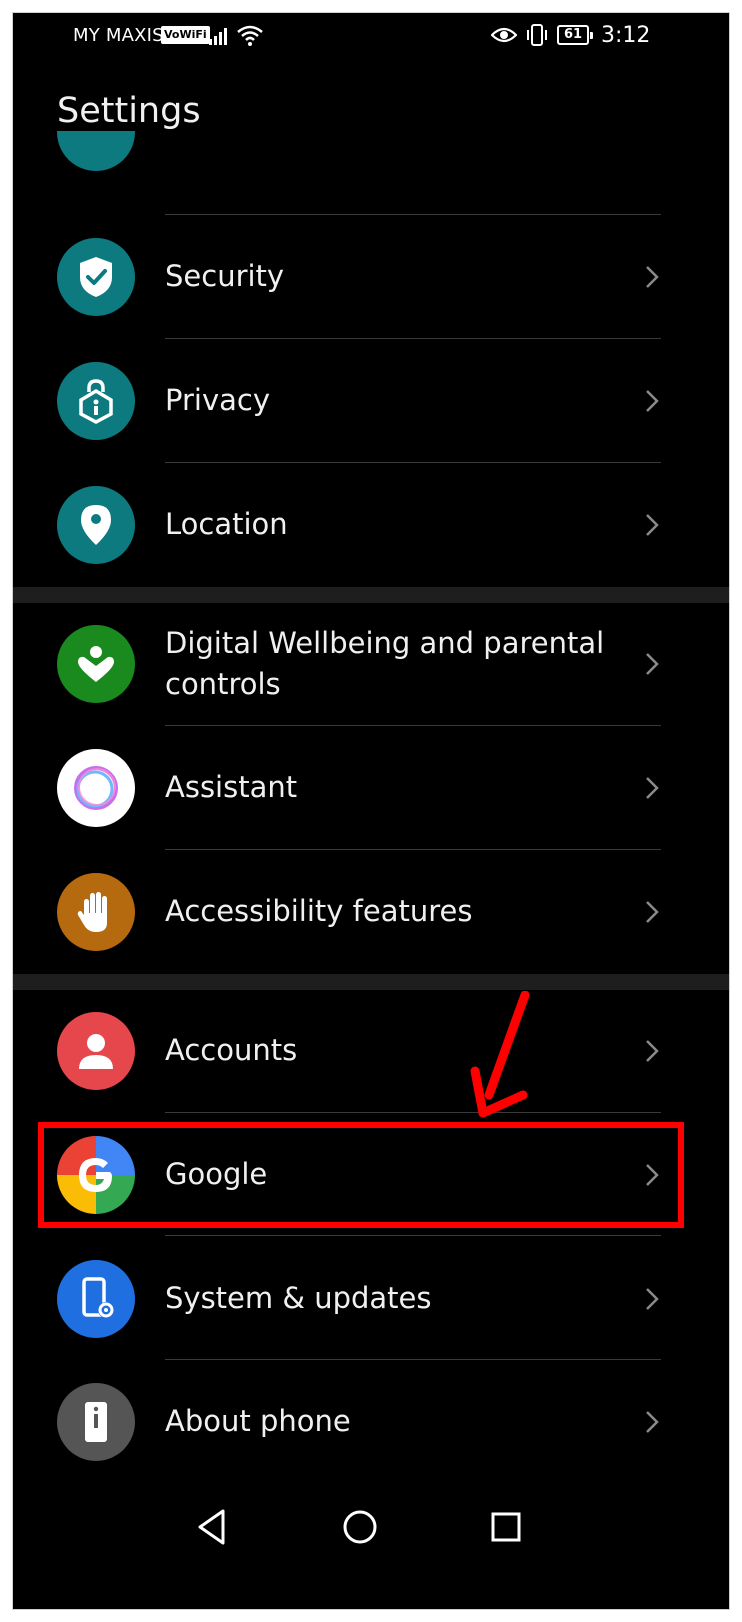  Describe the element at coordinates (218, 36) in the screenshot. I see `signal-icon` at that location.